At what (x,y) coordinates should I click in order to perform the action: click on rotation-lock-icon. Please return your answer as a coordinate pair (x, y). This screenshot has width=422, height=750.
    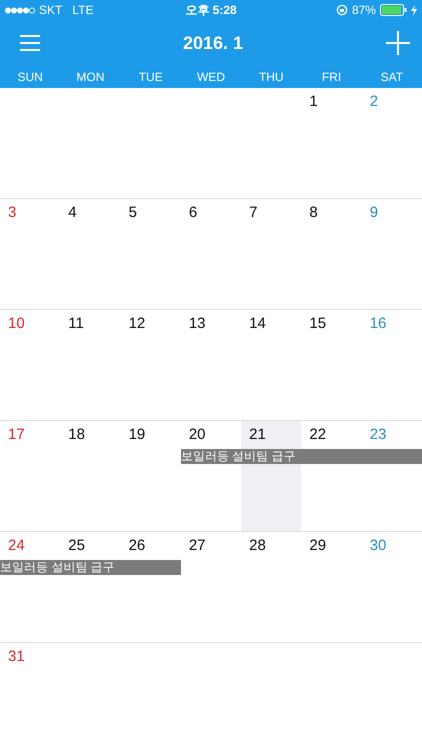
    Looking at the image, I should click on (342, 10).